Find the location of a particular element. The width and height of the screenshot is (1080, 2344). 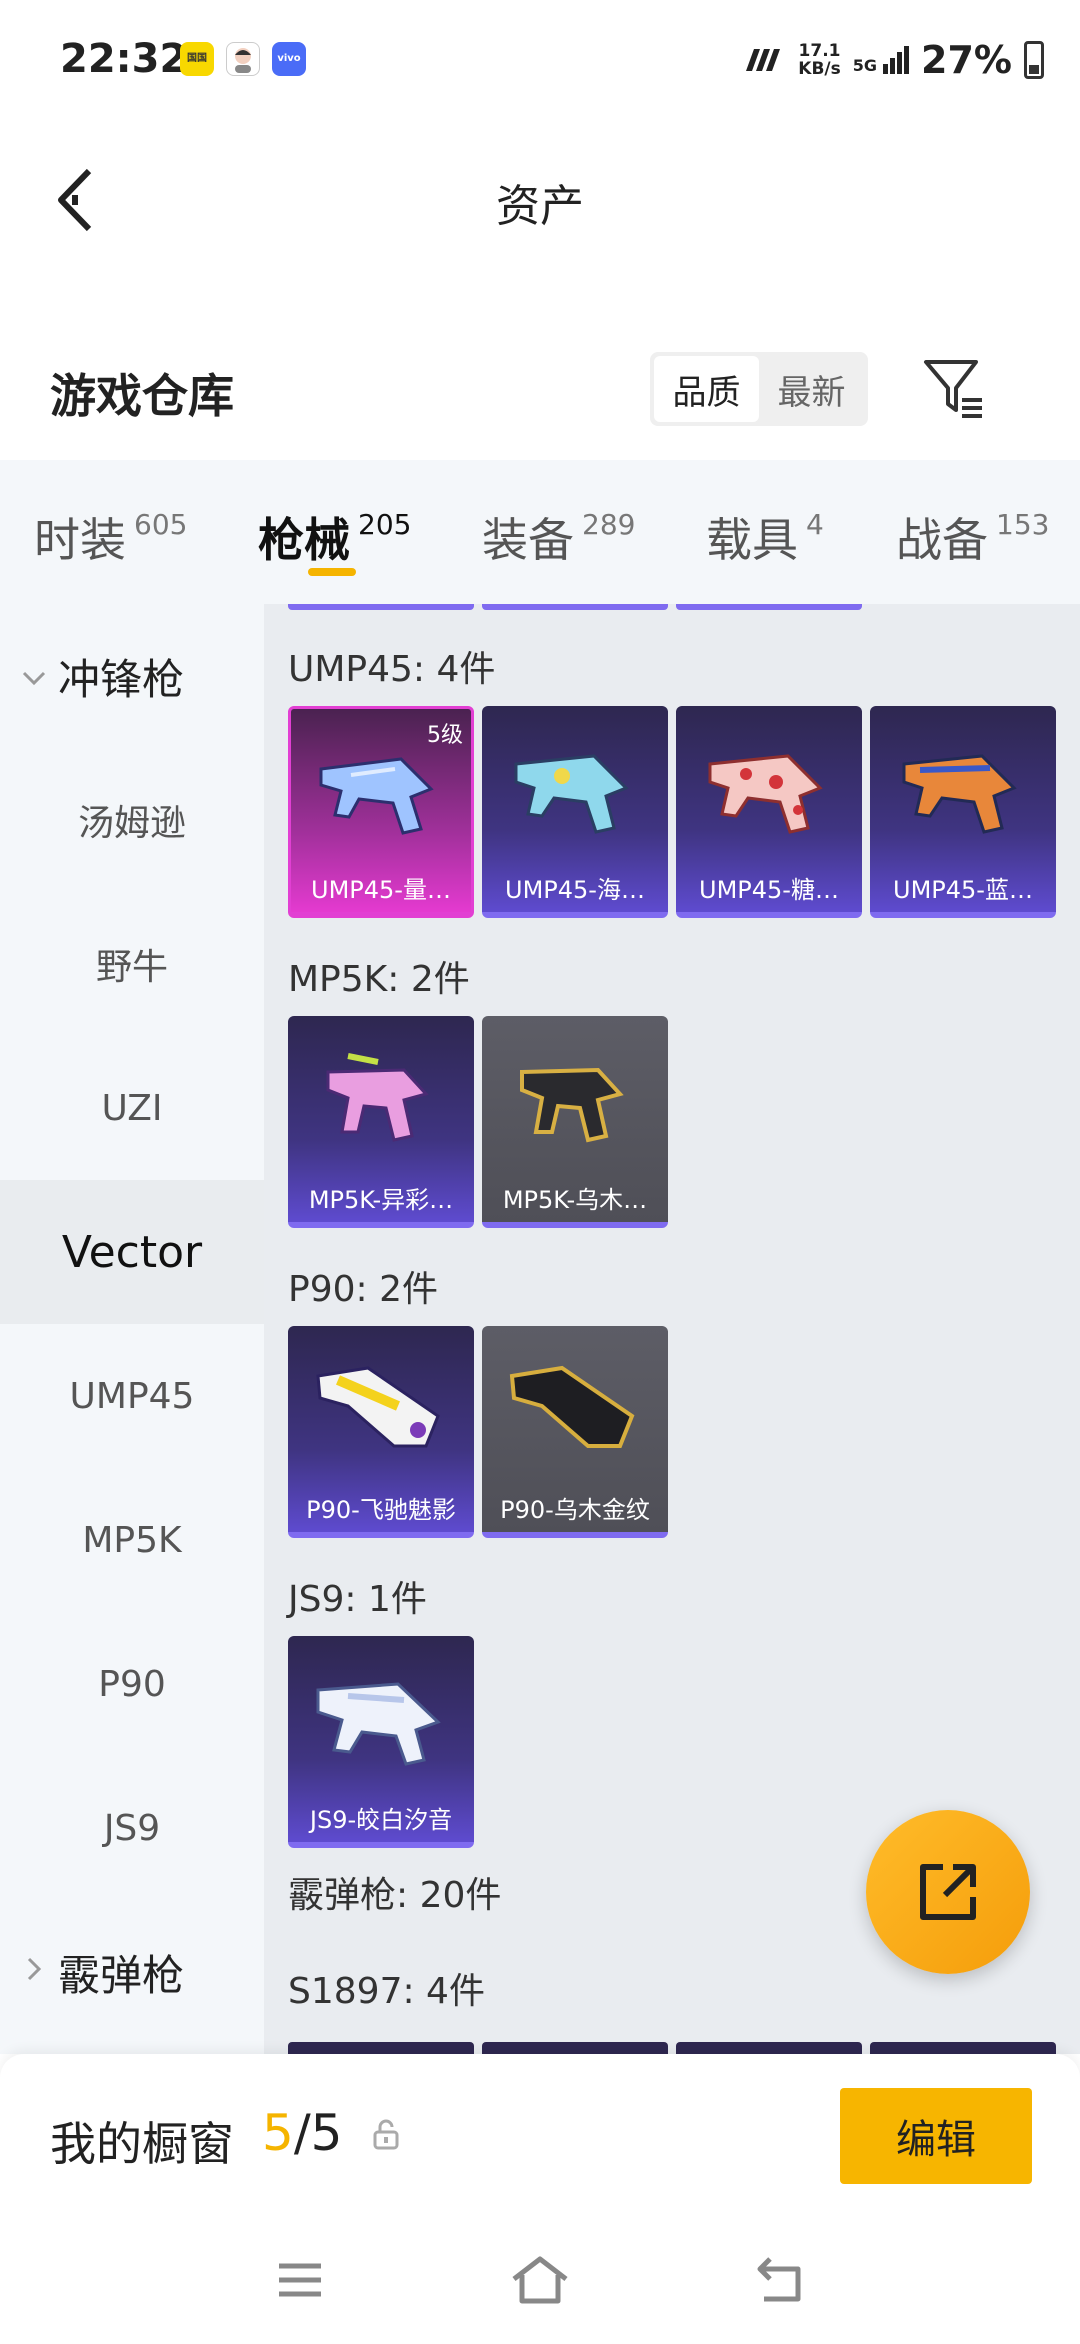

weapon-card-label: JS9-皎白汐音 is located at coordinates (381, 1820).